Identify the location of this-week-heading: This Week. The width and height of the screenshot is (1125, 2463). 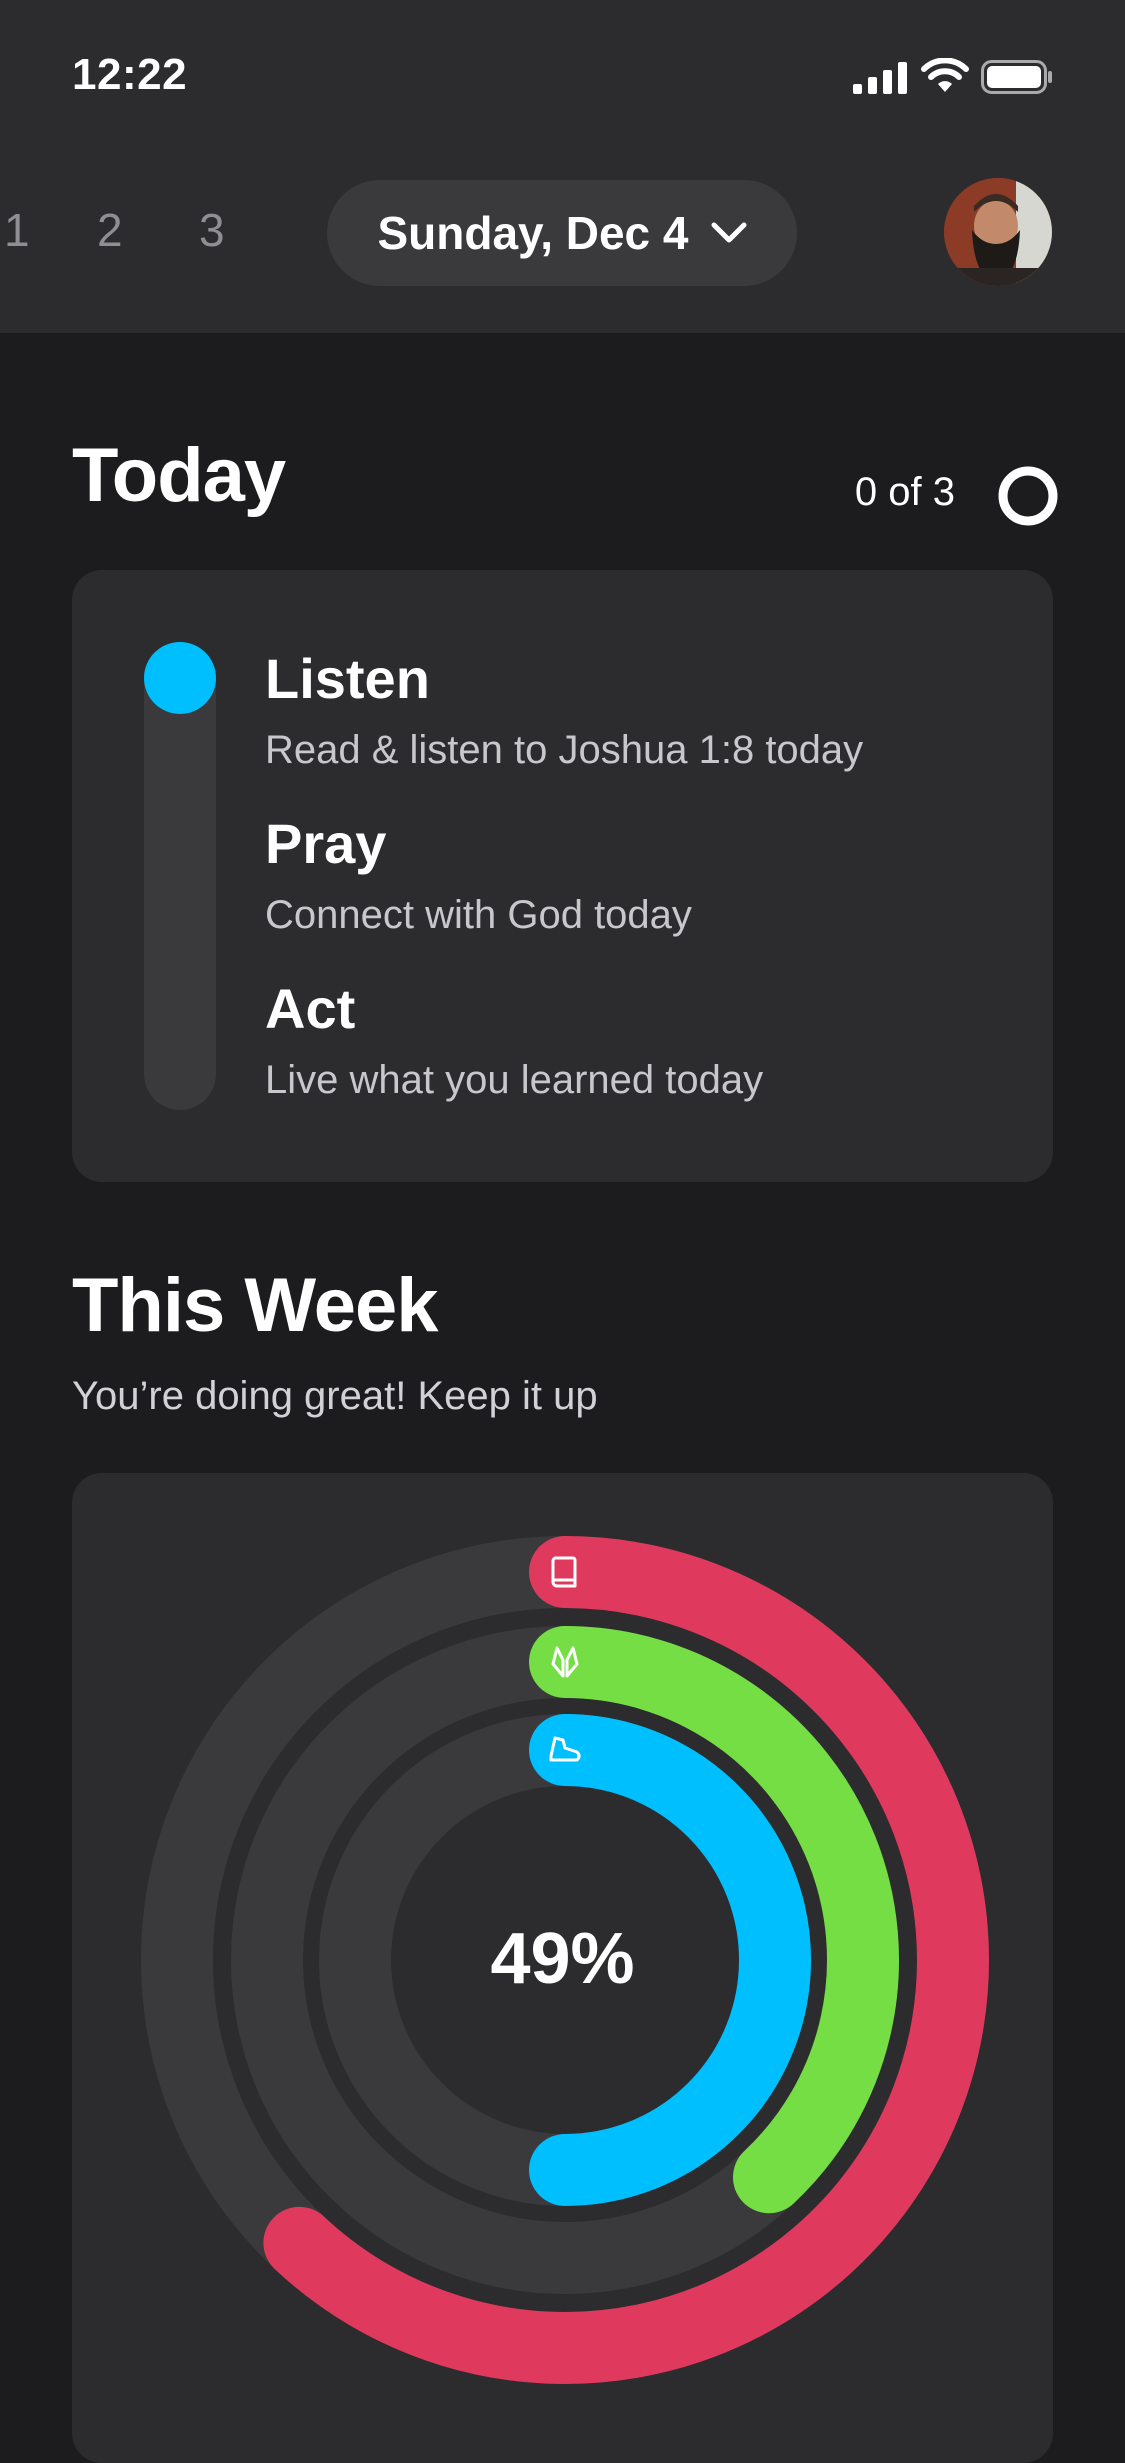
(255, 1305).